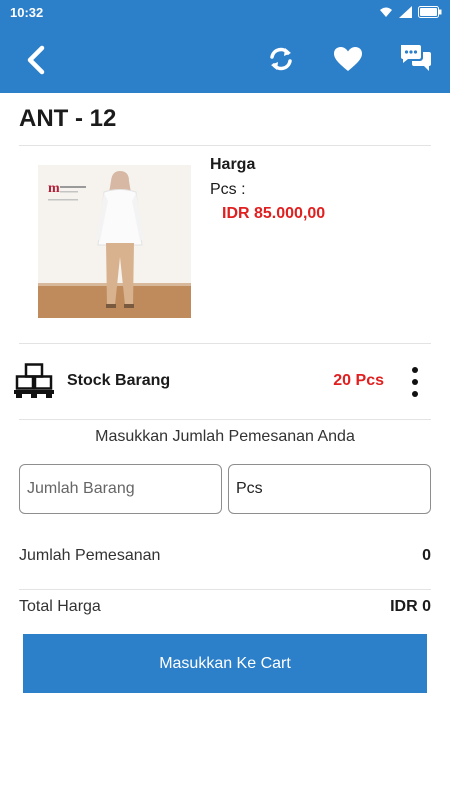 The width and height of the screenshot is (450, 800). What do you see at coordinates (114, 241) in the screenshot?
I see `product-image: m` at bounding box center [114, 241].